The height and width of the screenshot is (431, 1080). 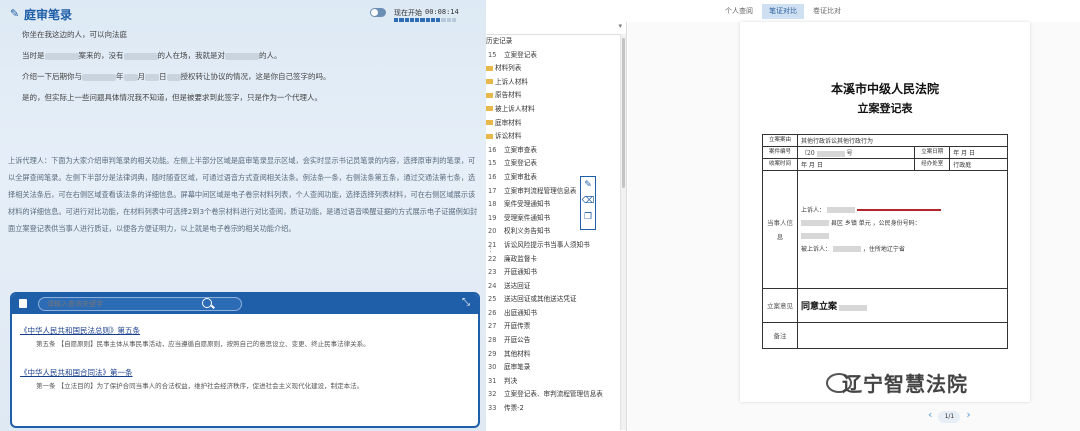 I want to click on court-name: 本溪市中级人民法院, so click(x=884, y=89).